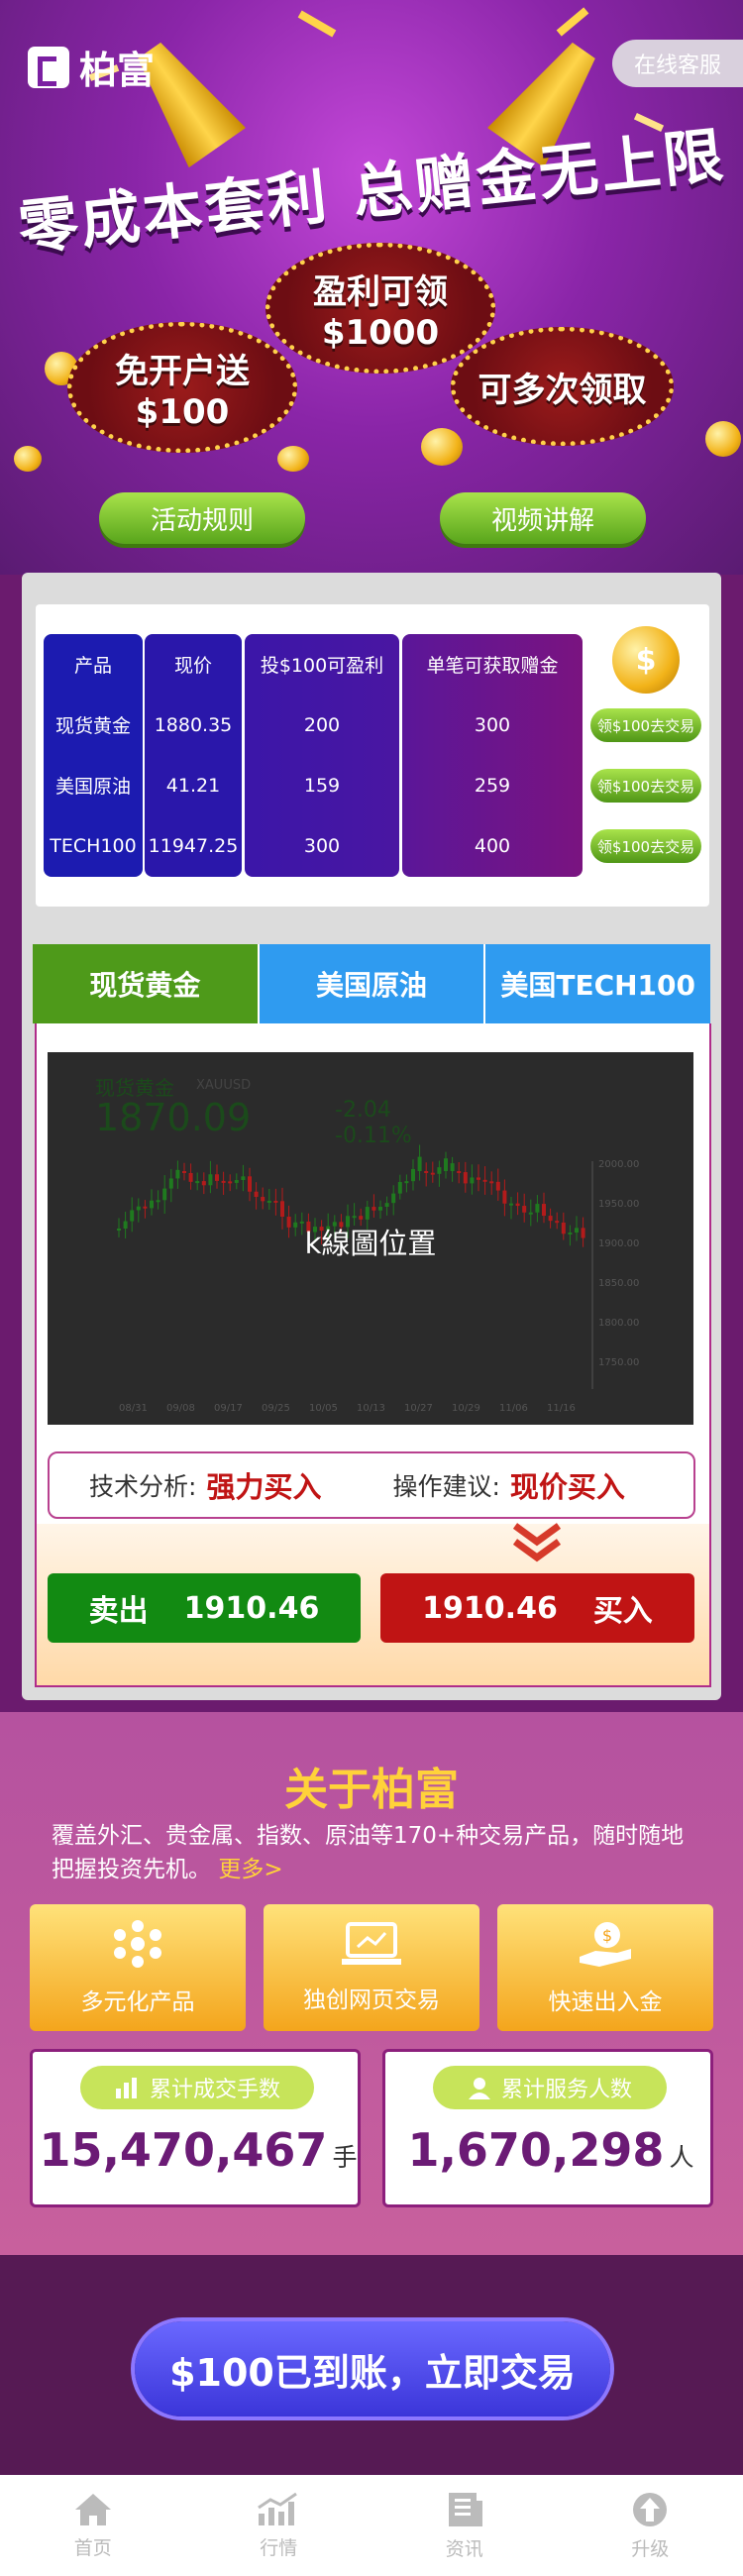 The image size is (743, 2576). Describe the element at coordinates (49, 67) in the screenshot. I see `logo-icon` at that location.